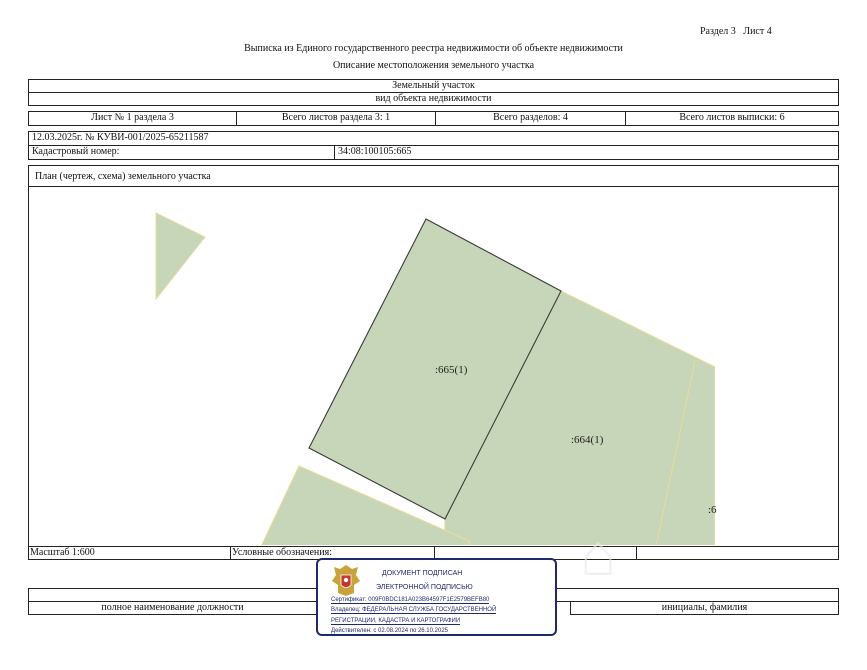  I want to click on object-type-caption-row: вид объекта недвижимости, so click(433, 99).